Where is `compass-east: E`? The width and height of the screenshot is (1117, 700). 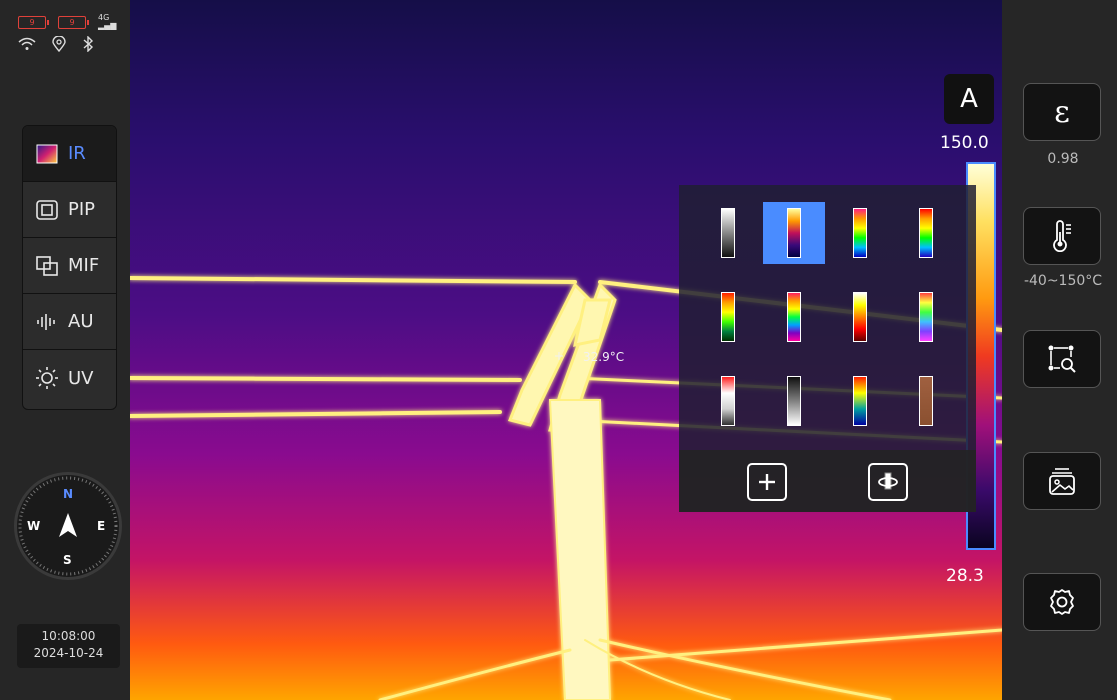 compass-east: E is located at coordinates (101, 526).